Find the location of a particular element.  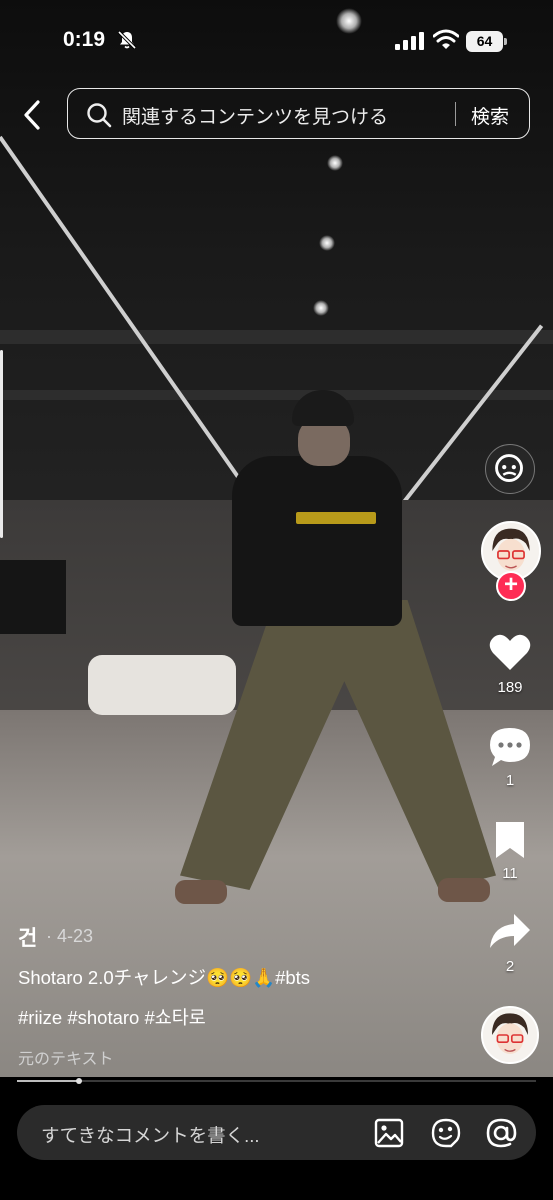

scan-icon is located at coordinates (509, 468).